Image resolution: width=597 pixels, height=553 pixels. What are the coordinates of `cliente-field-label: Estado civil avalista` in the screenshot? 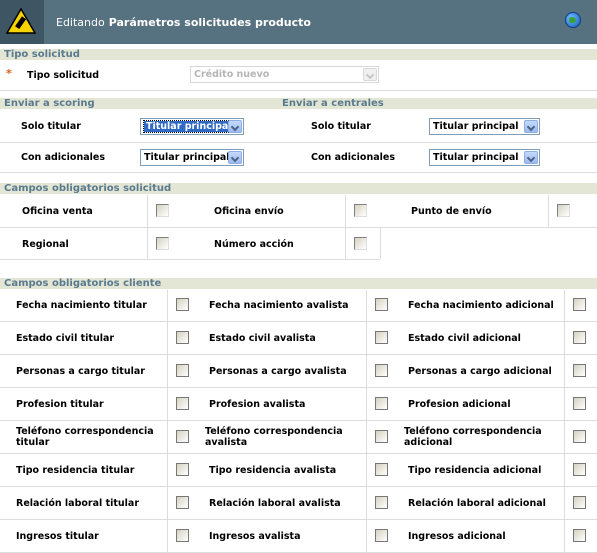 It's located at (262, 338).